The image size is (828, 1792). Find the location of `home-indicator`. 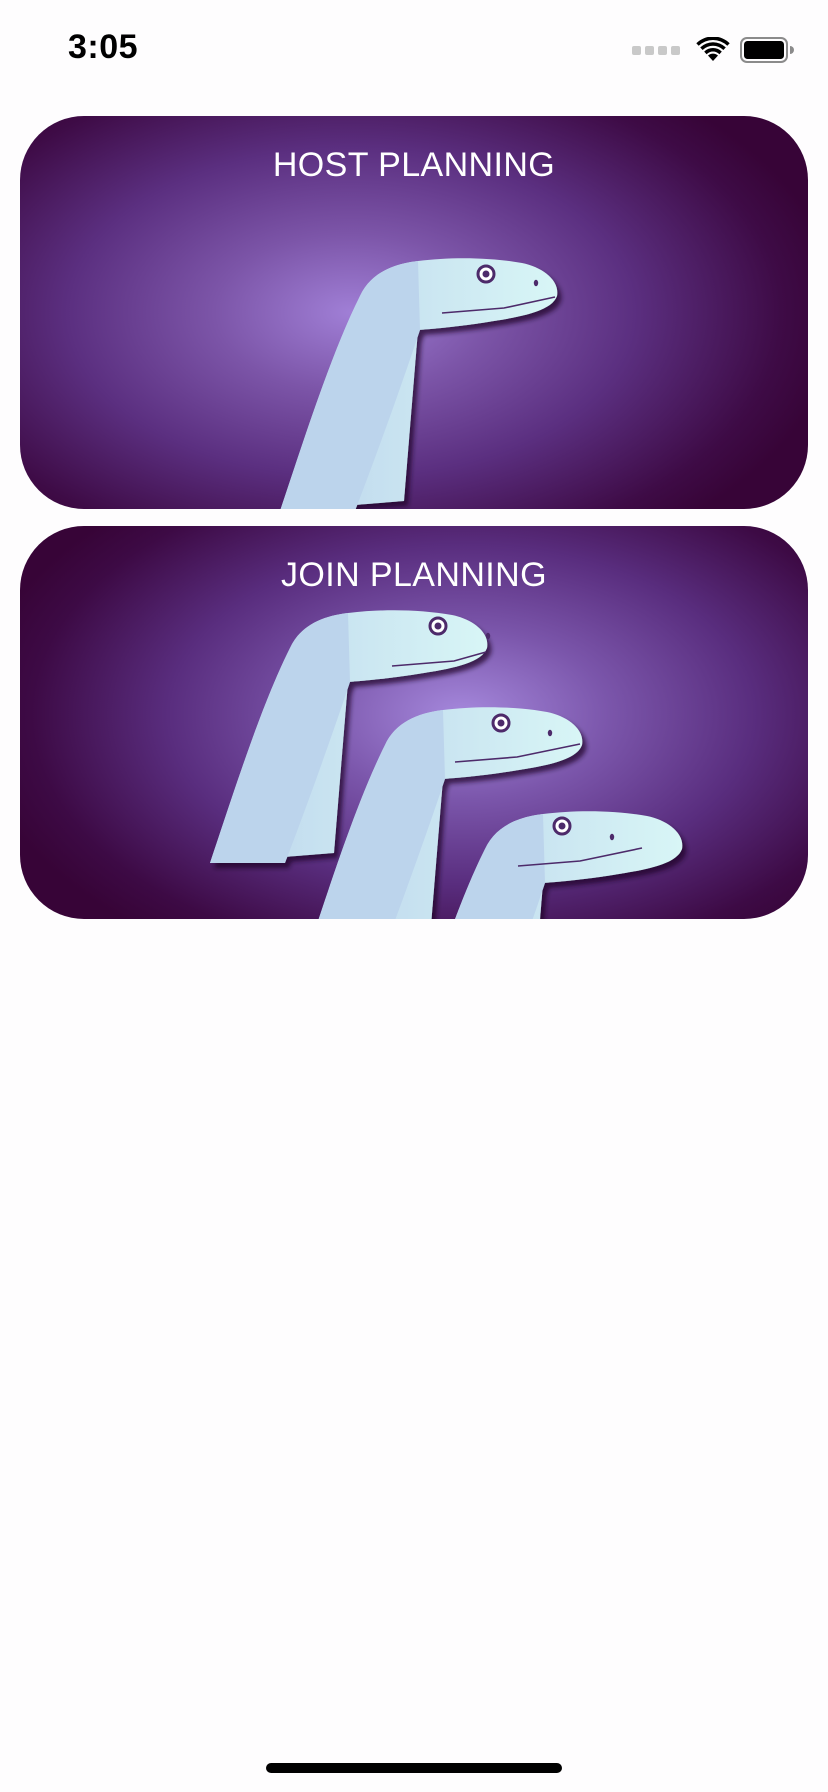

home-indicator is located at coordinates (414, 1768).